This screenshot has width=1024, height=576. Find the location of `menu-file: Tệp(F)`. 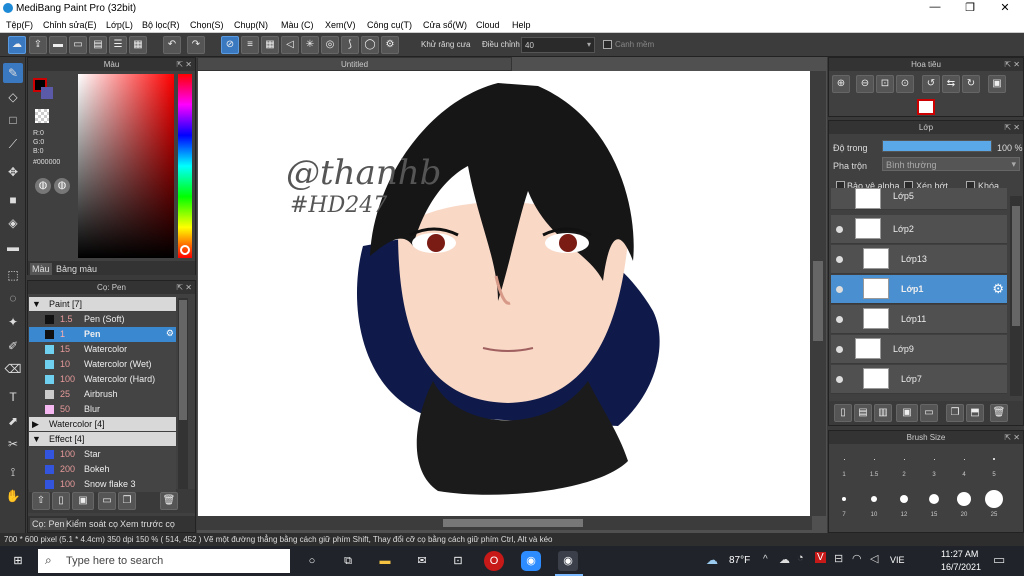

menu-file: Tệp(F) is located at coordinates (19, 25).